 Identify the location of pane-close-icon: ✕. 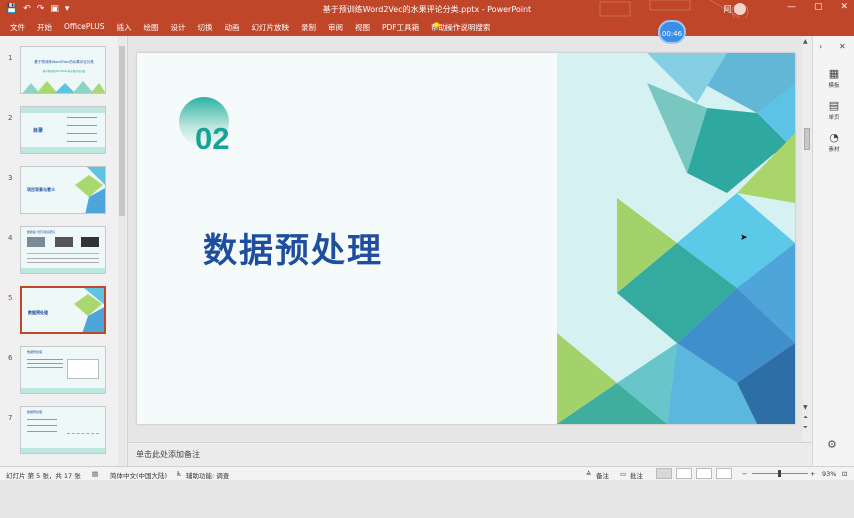
(842, 46).